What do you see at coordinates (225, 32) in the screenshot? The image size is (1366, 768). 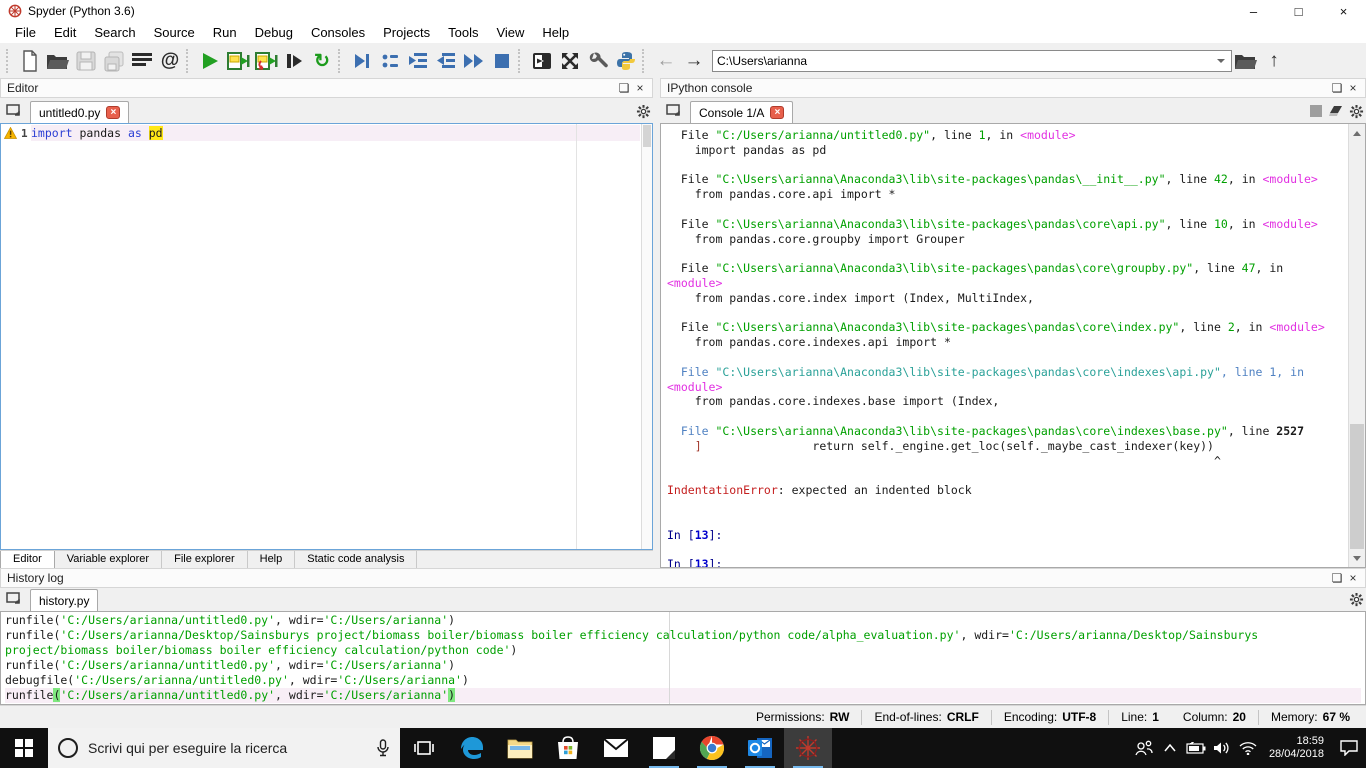 I see `menu-run: Run` at bounding box center [225, 32].